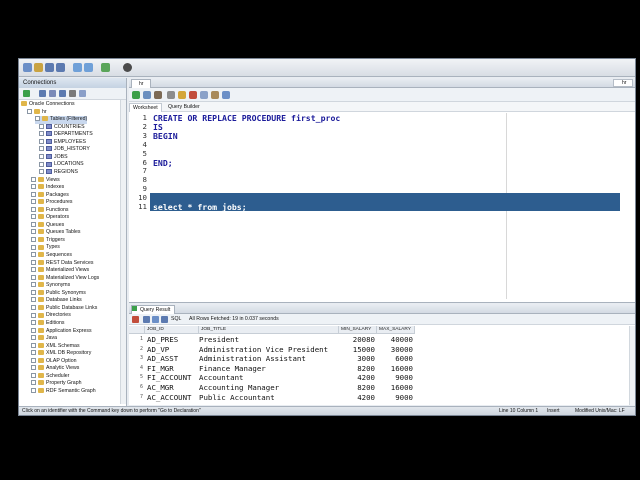  Describe the element at coordinates (153, 309) in the screenshot. I see `tab-query-result: Query Result` at that location.